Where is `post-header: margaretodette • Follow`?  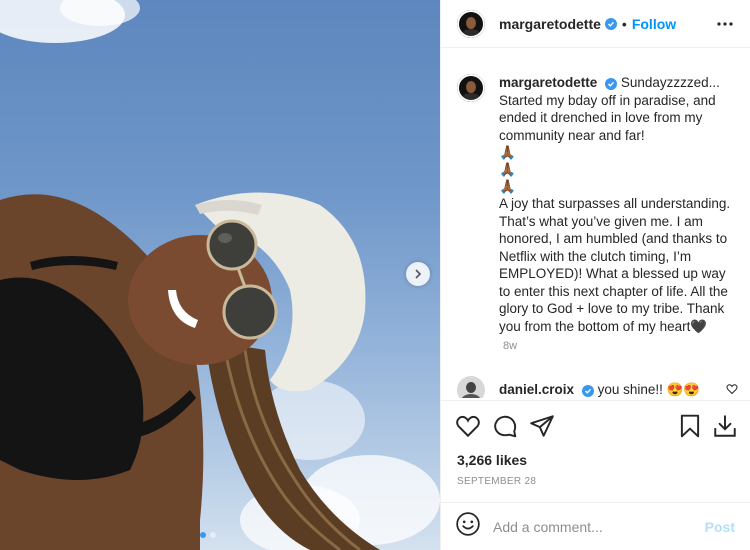
post-header: margaretodette • Follow is located at coordinates (595, 24).